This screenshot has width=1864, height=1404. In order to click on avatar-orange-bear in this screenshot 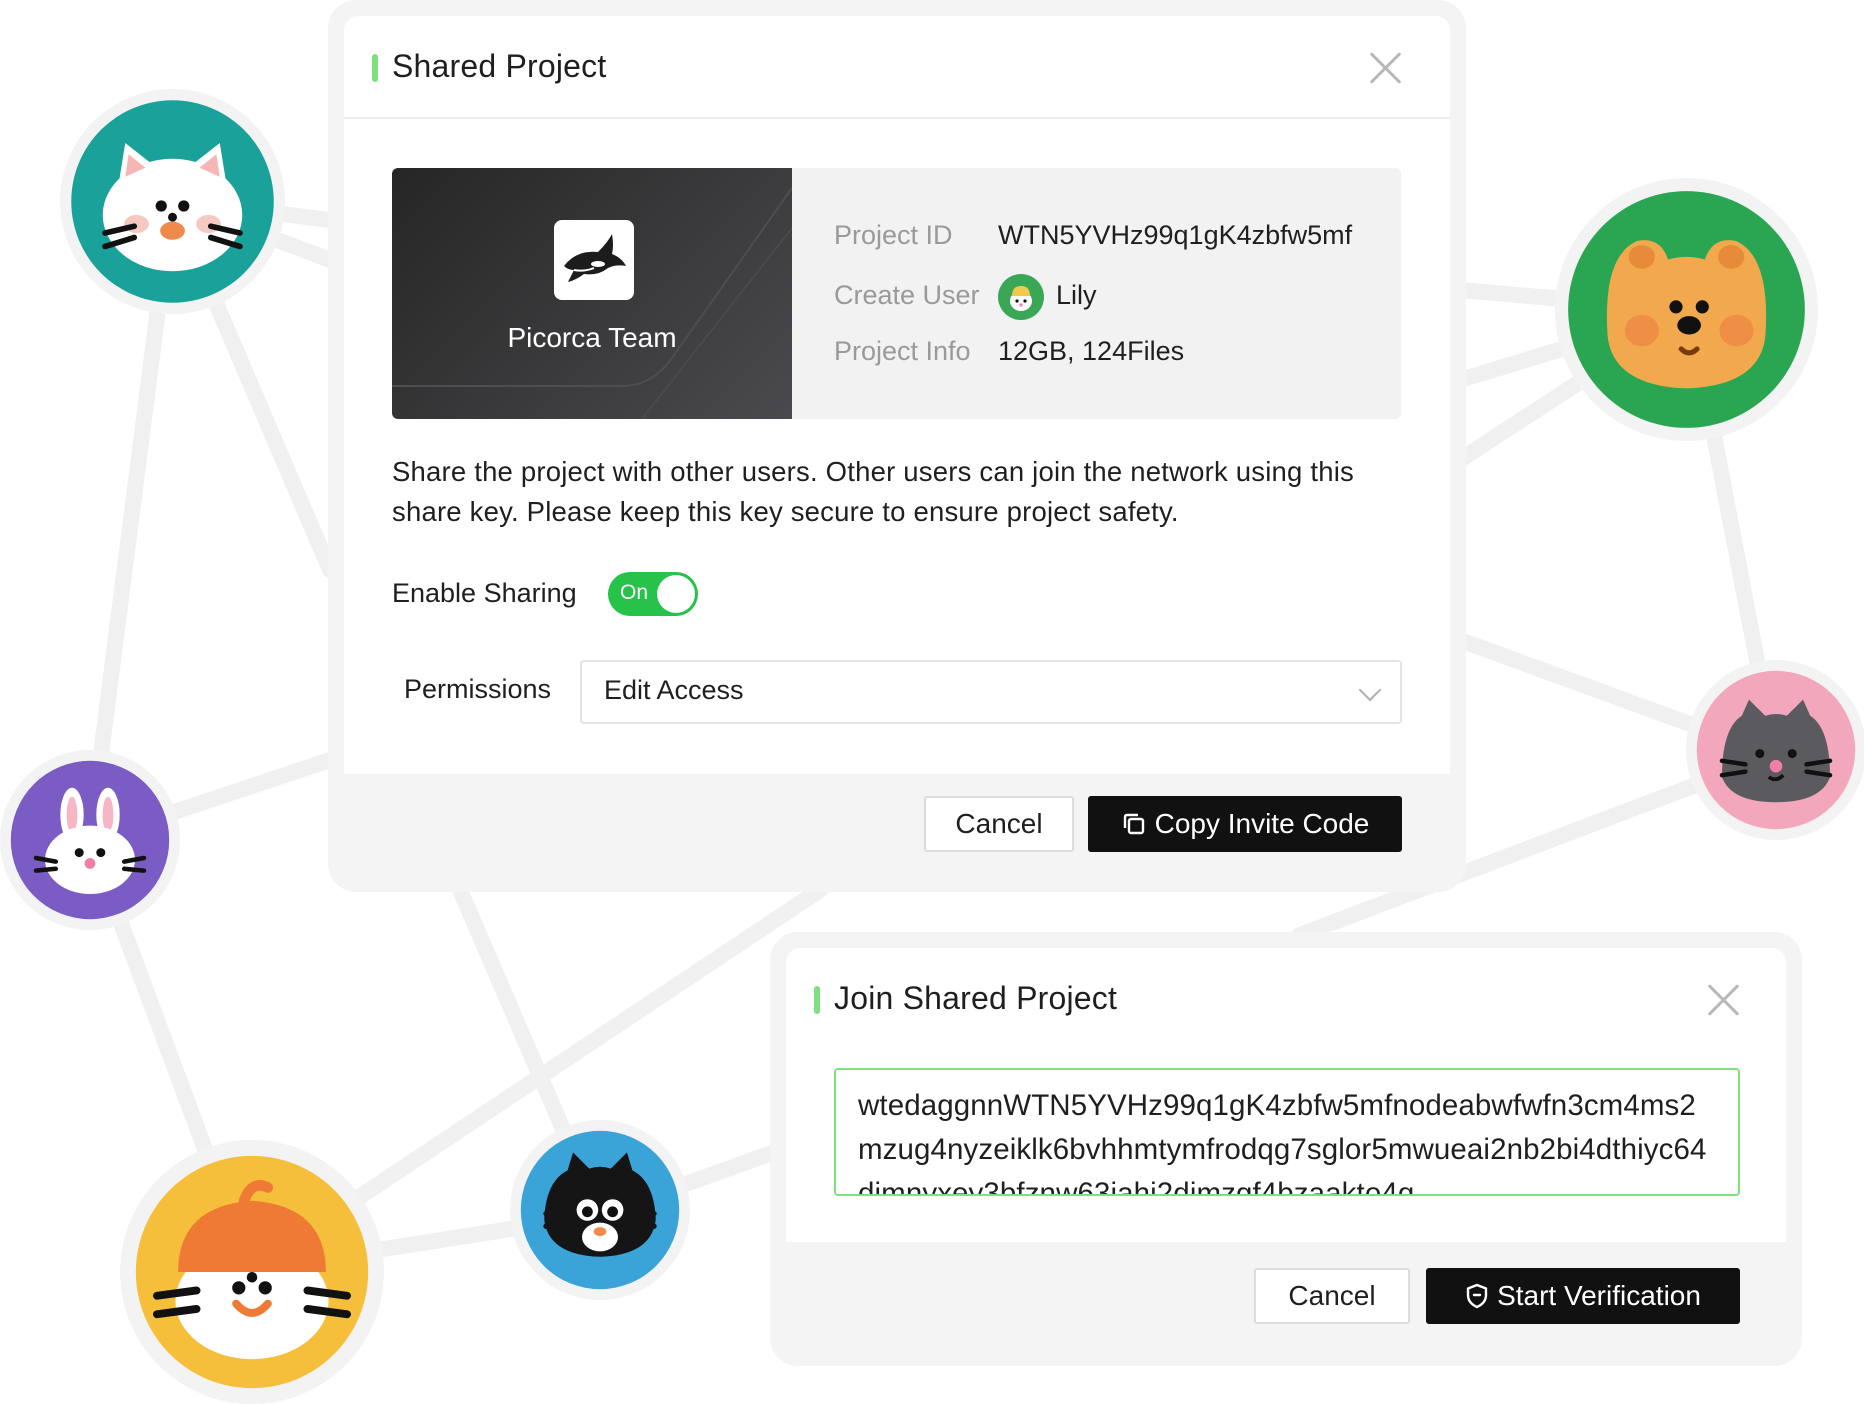, I will do `click(1686, 309)`.